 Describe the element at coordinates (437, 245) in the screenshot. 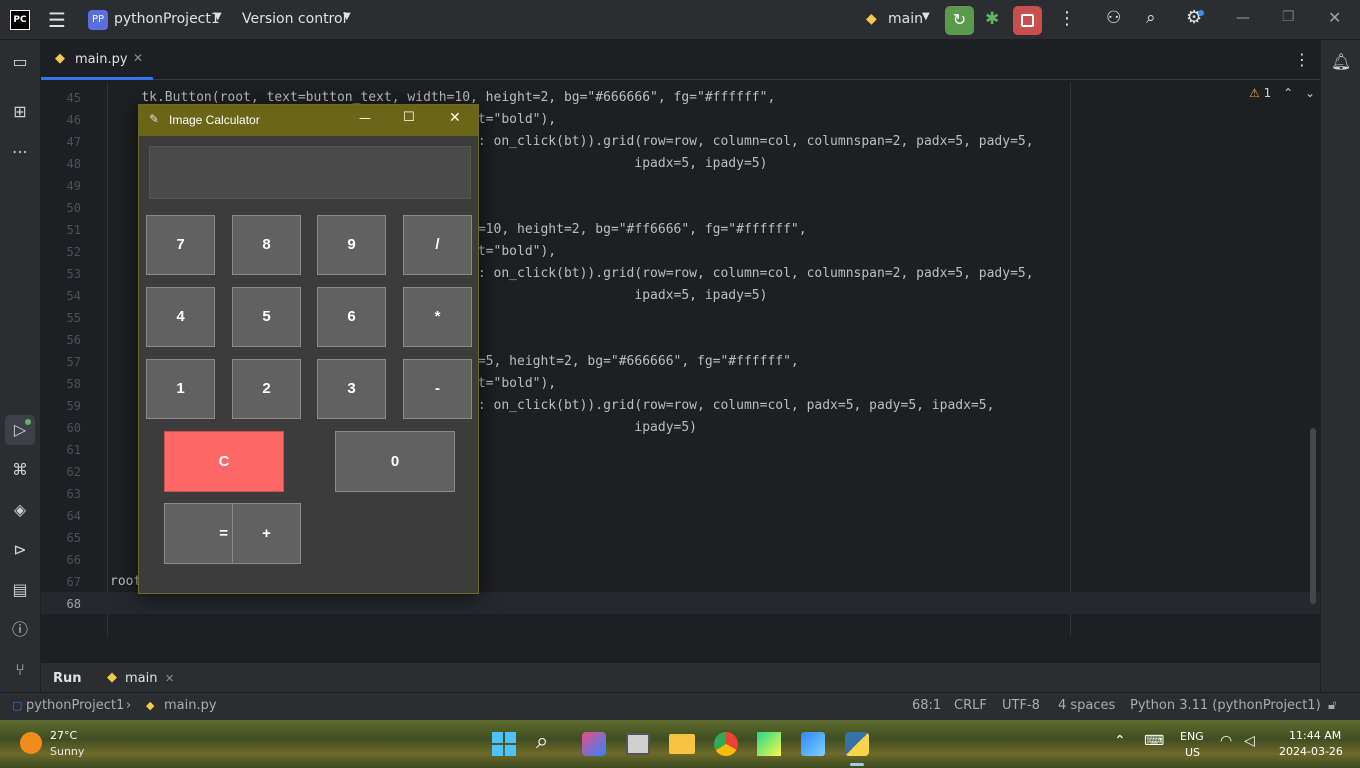

I see `key-divide: /` at that location.